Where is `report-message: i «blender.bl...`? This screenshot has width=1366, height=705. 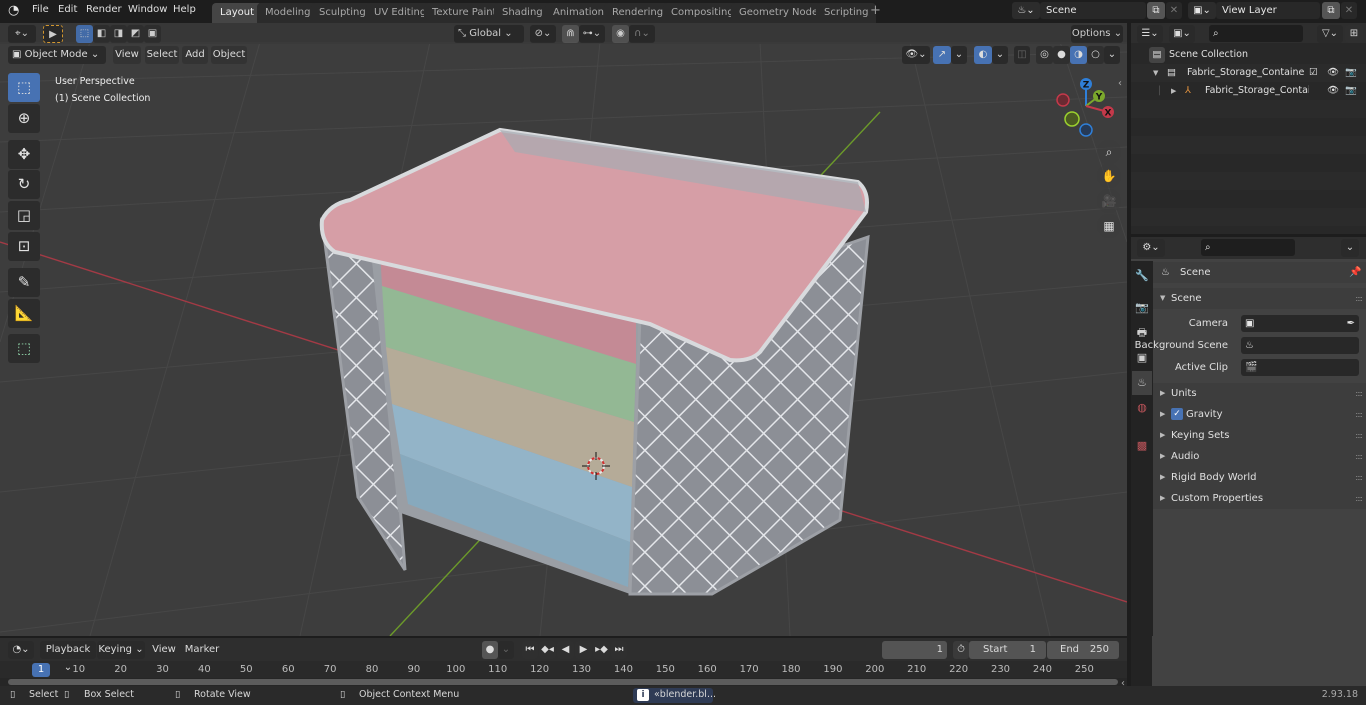 report-message: i «blender.bl... is located at coordinates (674, 695).